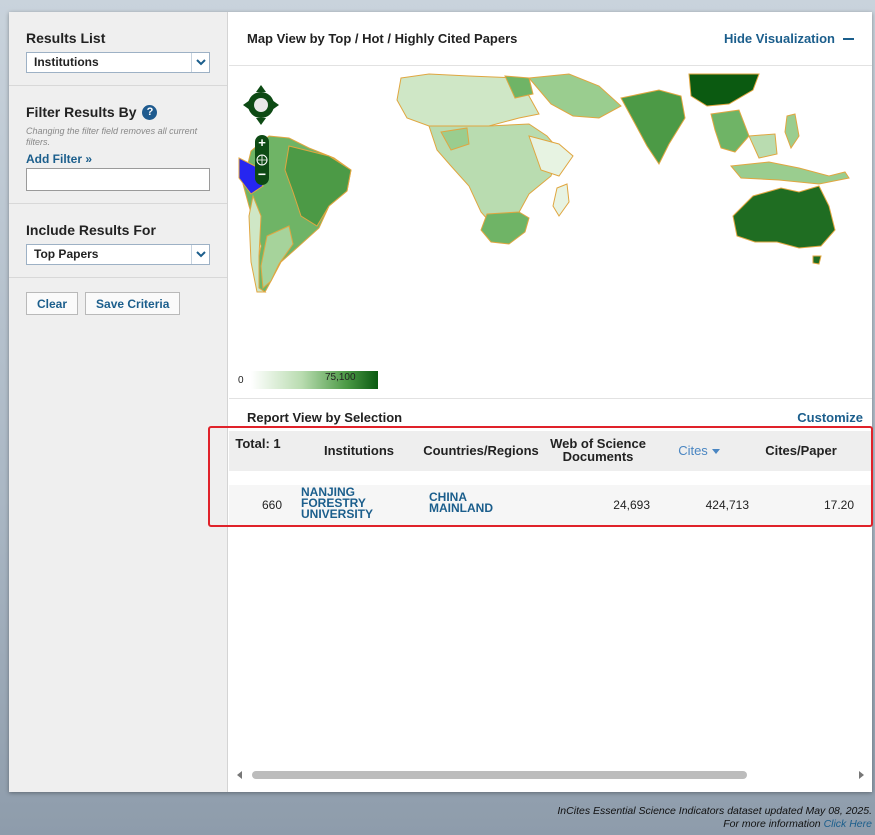  Describe the element at coordinates (474, 502) in the screenshot. I see `row-country-link: CHINA MAINLAND` at that location.